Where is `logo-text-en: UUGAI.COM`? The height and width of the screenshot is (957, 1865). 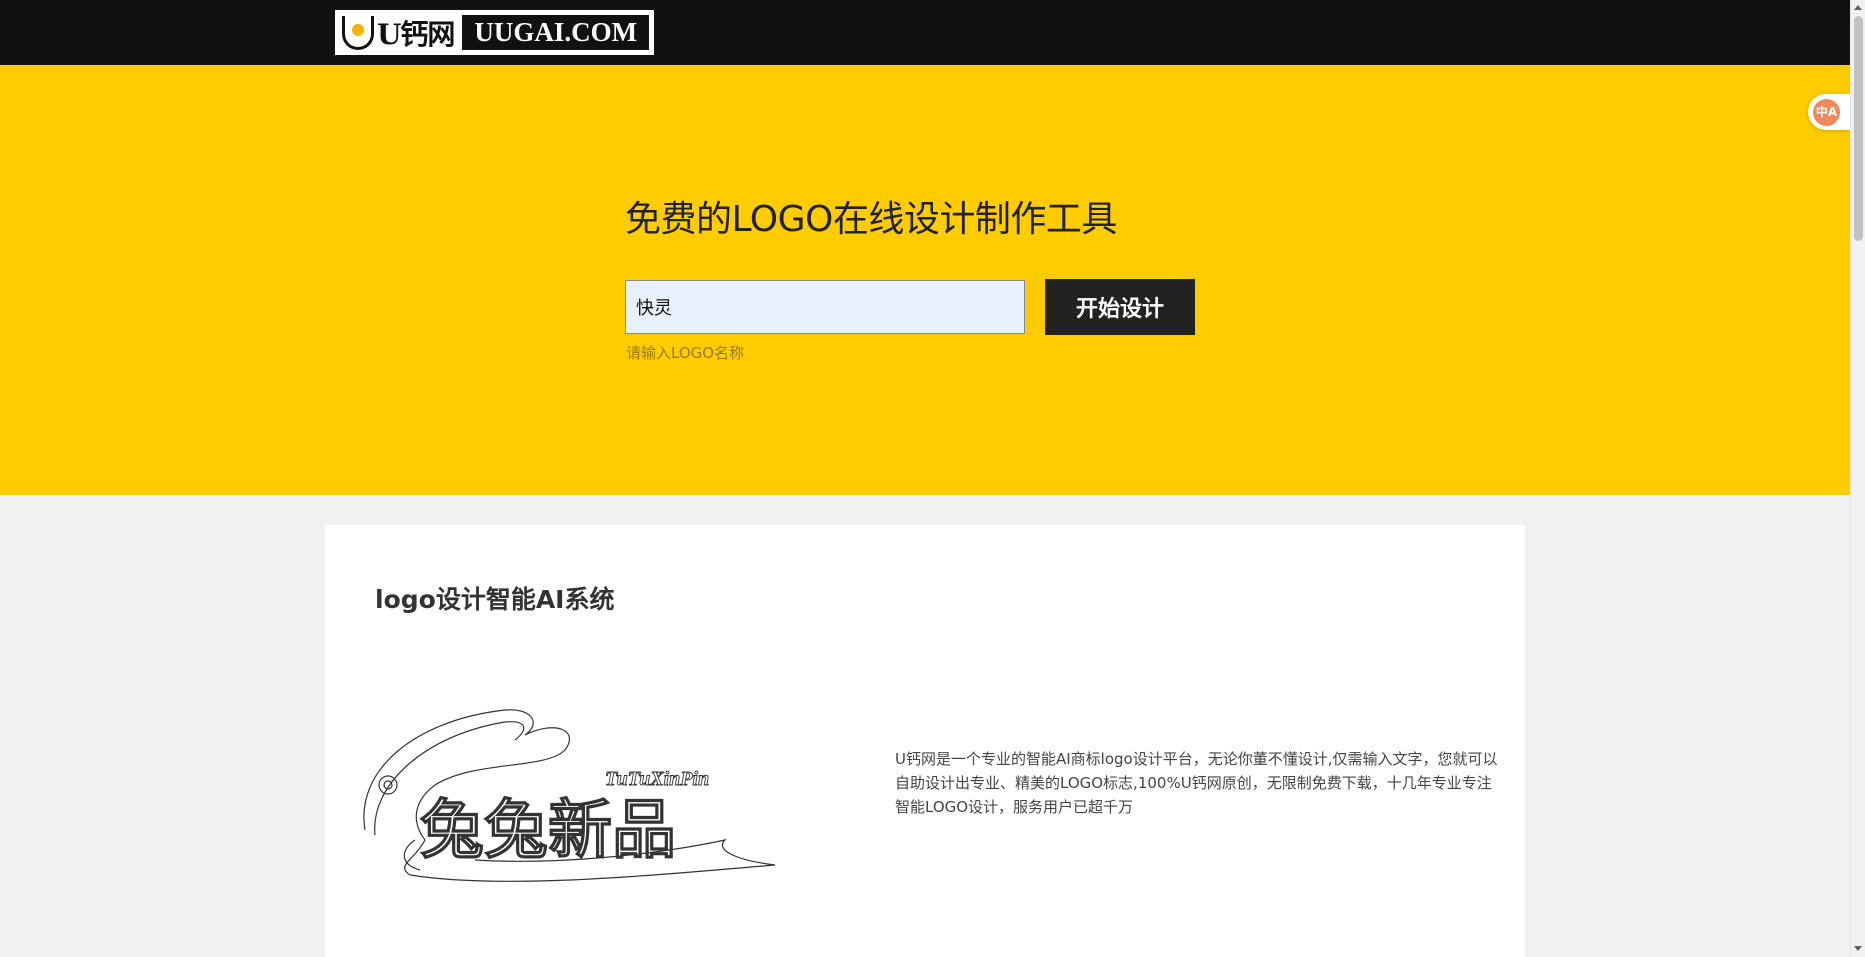 logo-text-en: UUGAI.COM is located at coordinates (555, 32).